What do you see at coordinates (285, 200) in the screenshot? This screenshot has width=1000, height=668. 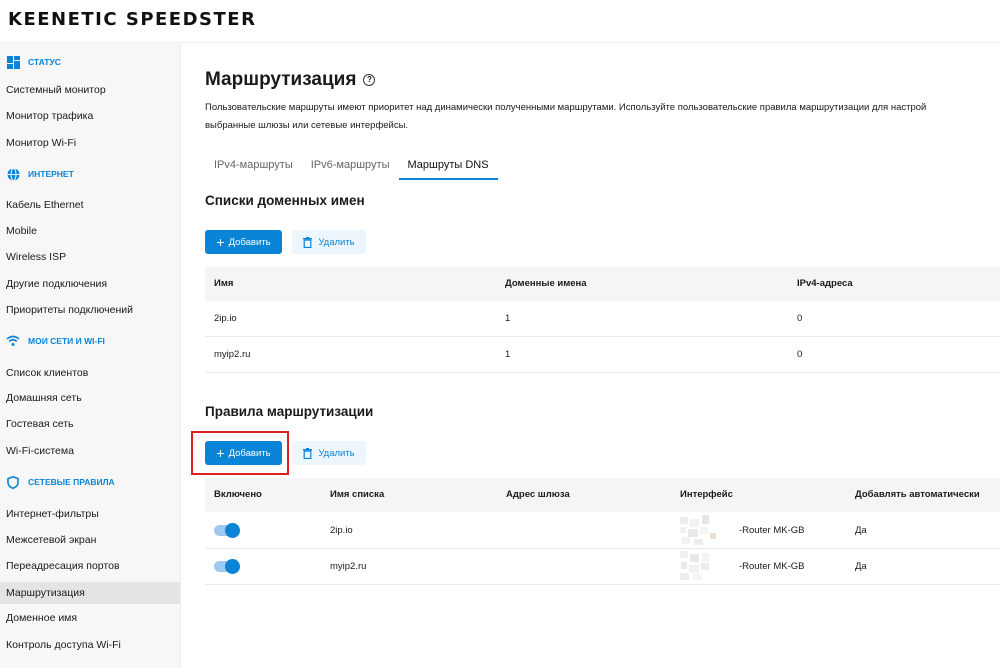 I see `domain-lists-heading: Списки доменных имен` at bounding box center [285, 200].